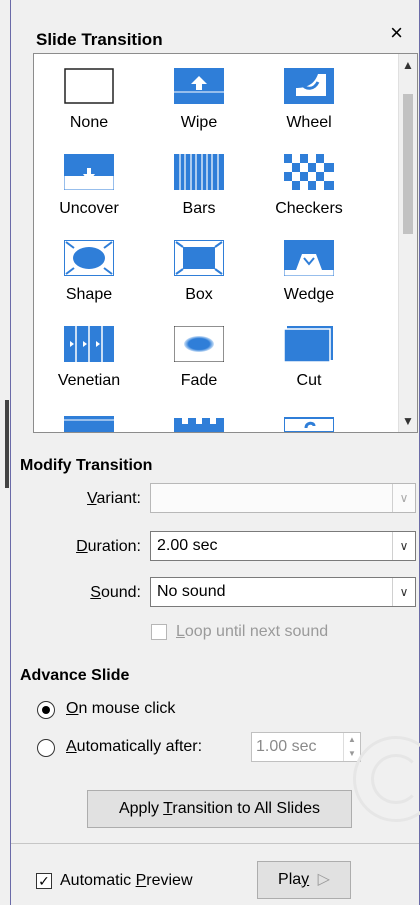  I want to click on modify-transition-heading: Modify Transition, so click(86, 465).